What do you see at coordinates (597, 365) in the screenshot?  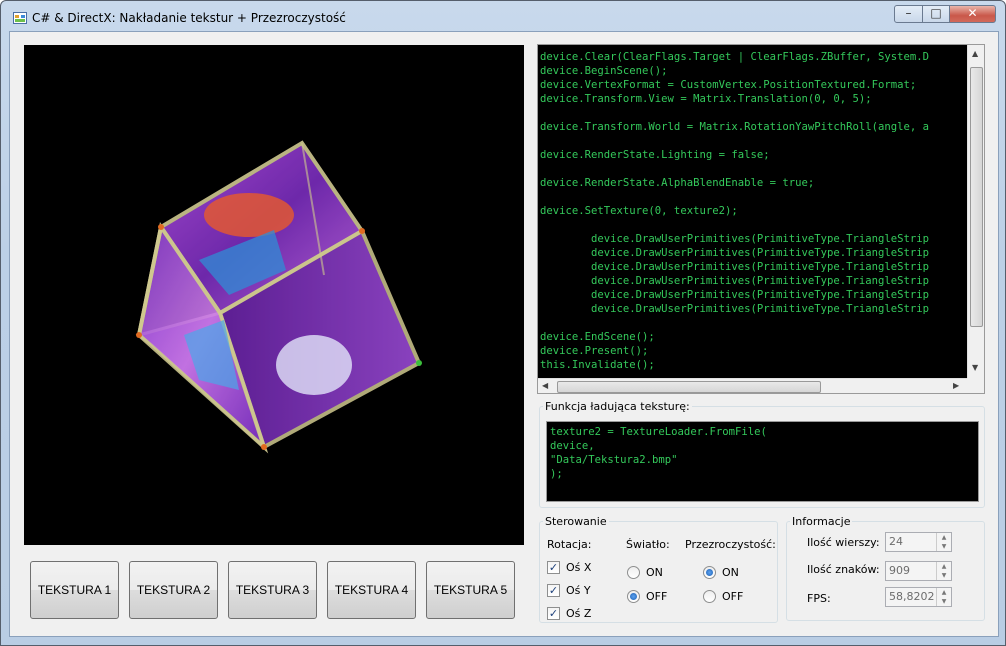 I see `code-line: this.Invalidate();` at bounding box center [597, 365].